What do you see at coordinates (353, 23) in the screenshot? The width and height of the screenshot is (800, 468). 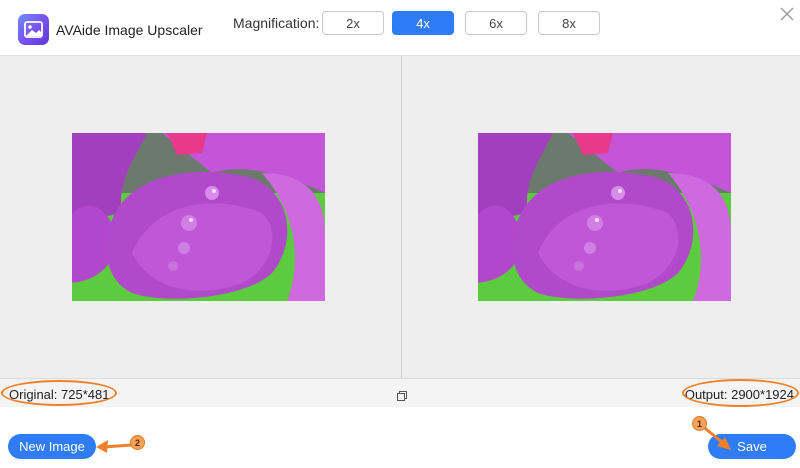 I see `magnification-2x-button: 2x` at bounding box center [353, 23].